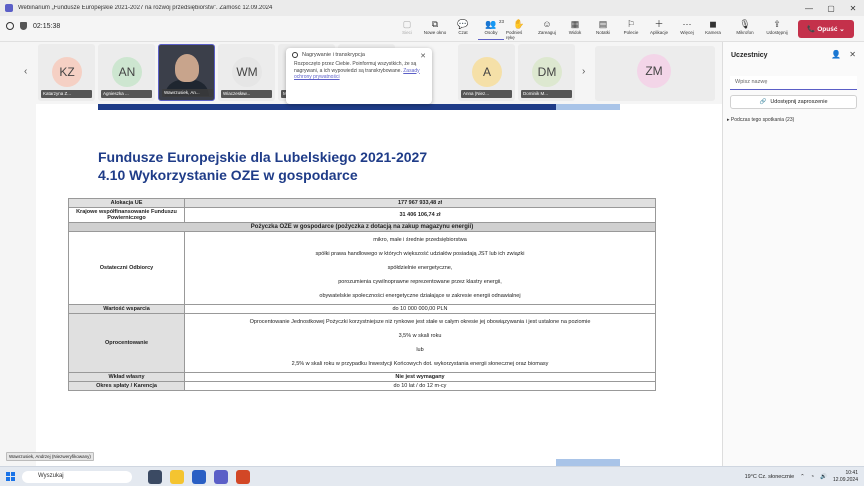 The height and width of the screenshot is (486, 864). What do you see at coordinates (126, 268) in the screenshot?
I see `table-label: Ostateczni Odbiorcy` at bounding box center [126, 268].